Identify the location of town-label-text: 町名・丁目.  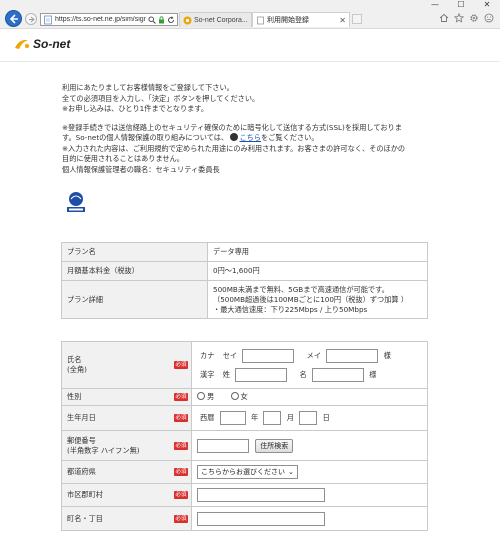
(85, 518).